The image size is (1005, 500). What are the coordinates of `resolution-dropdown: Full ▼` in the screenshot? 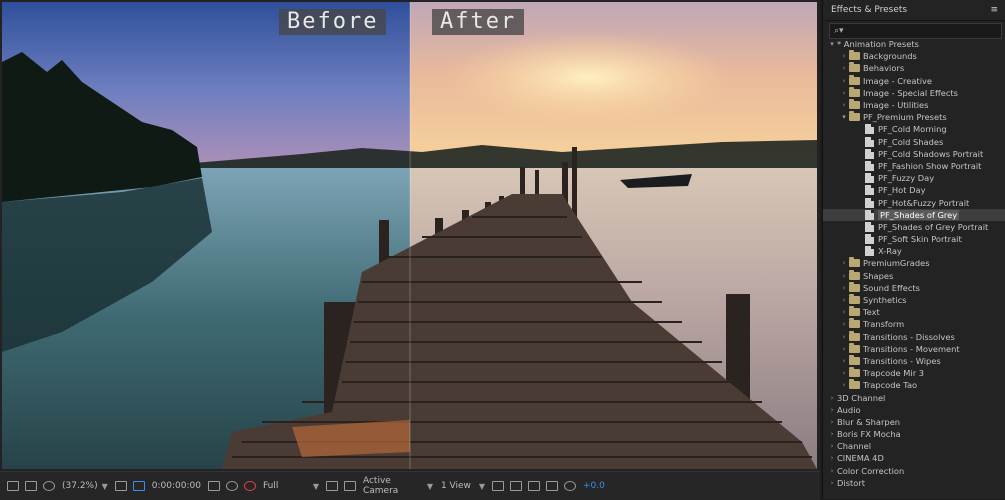 It's located at (291, 486).